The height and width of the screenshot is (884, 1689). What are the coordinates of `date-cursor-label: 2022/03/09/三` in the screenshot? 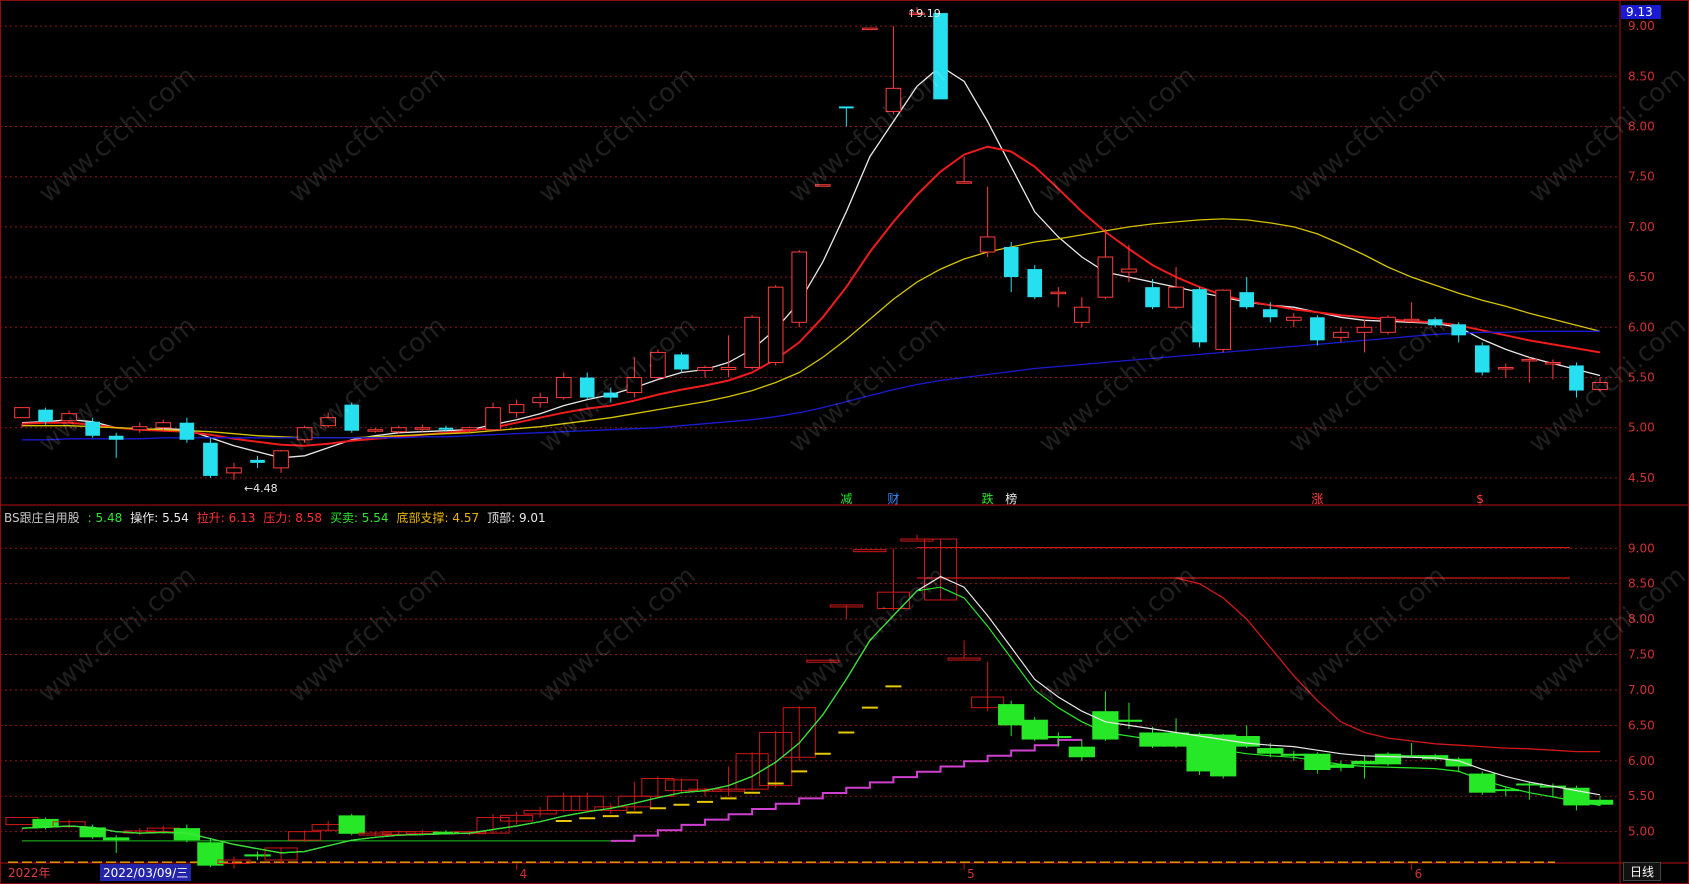 It's located at (146, 872).